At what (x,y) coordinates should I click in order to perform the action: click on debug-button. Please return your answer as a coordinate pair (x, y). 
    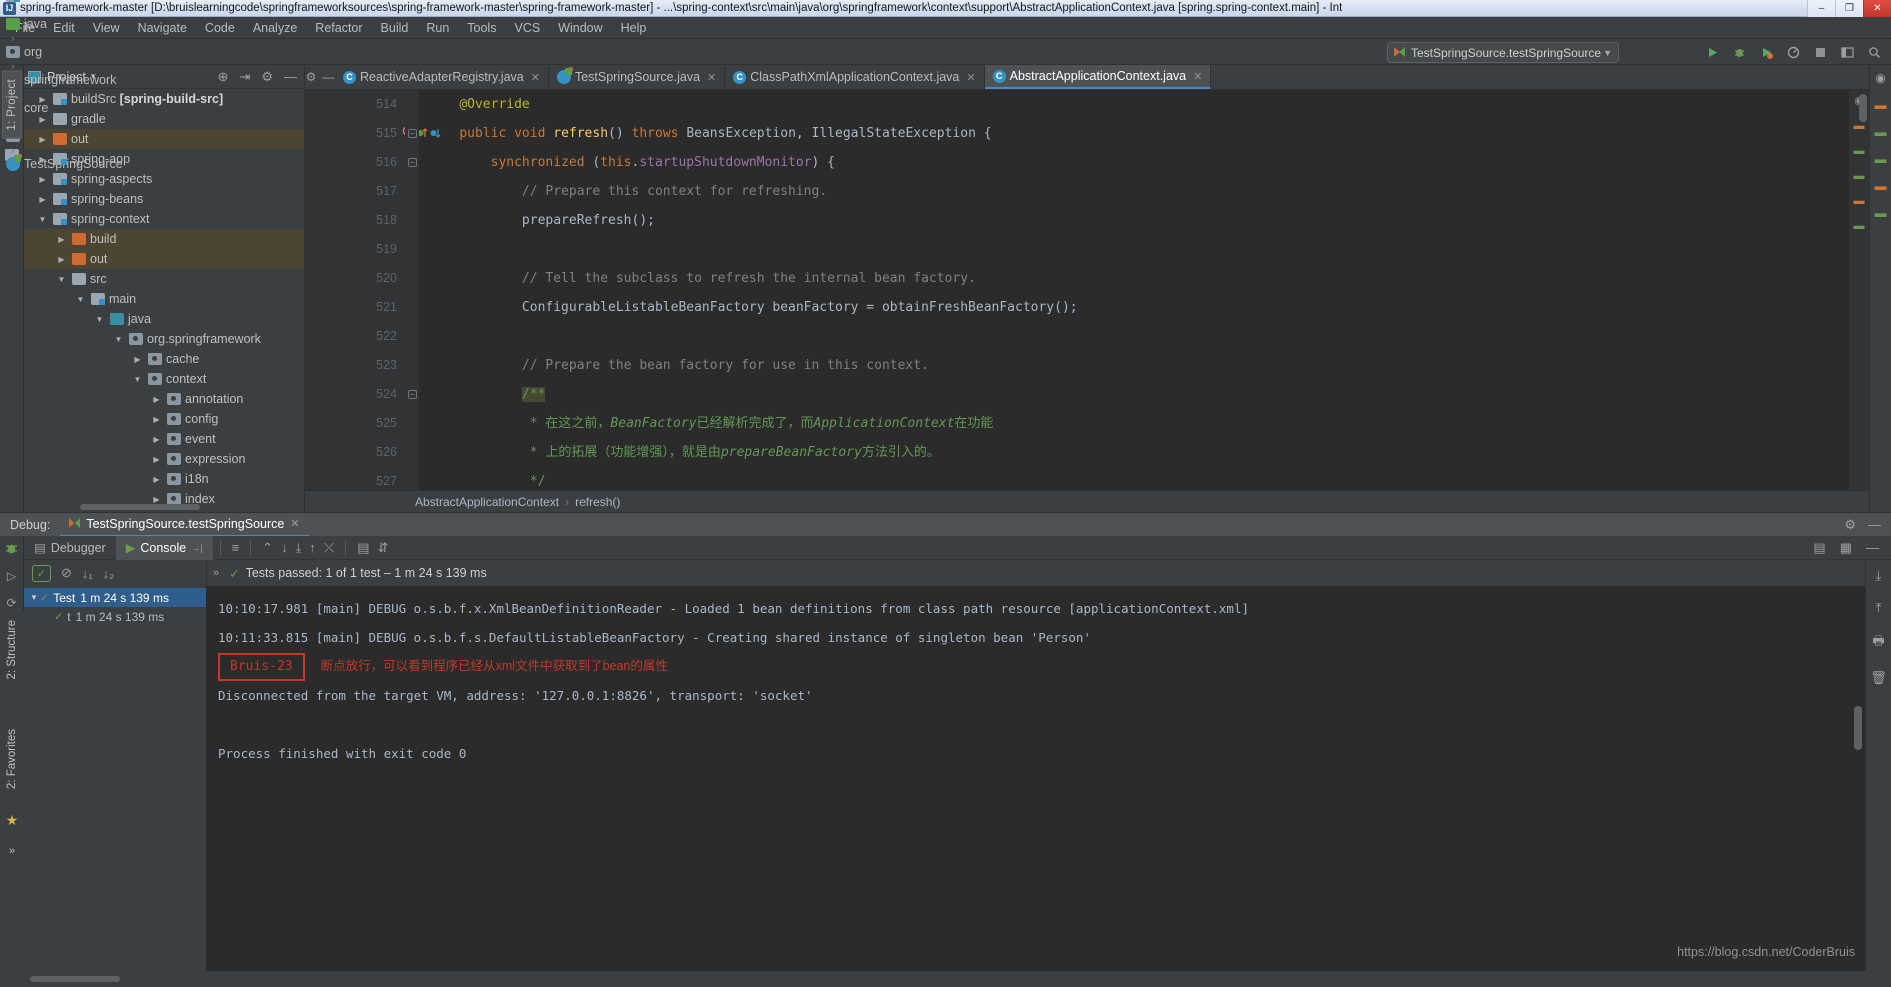
    Looking at the image, I should click on (1739, 52).